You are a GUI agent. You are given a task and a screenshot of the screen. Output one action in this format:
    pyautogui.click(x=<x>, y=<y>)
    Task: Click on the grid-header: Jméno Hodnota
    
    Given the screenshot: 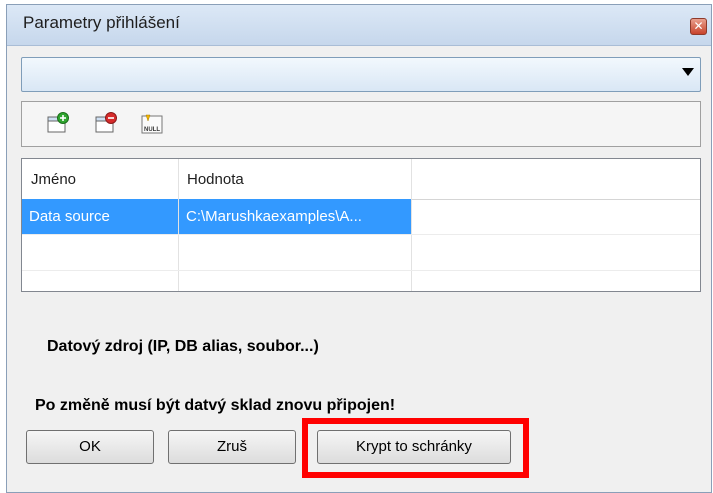 What is the action you would take?
    pyautogui.click(x=361, y=179)
    